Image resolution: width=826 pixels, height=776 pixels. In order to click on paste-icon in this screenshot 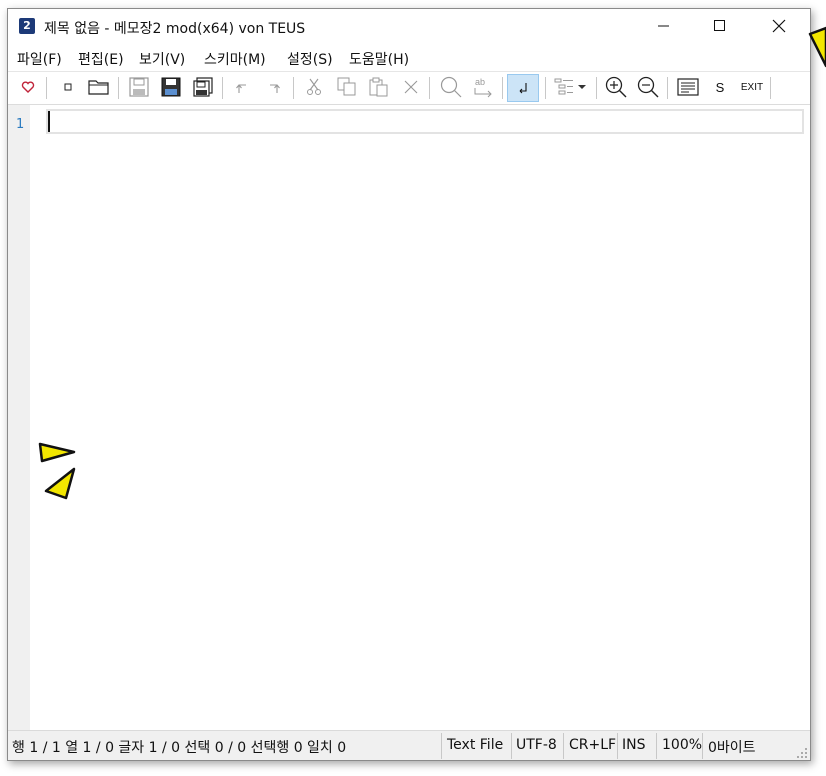, I will do `click(378, 87)`.